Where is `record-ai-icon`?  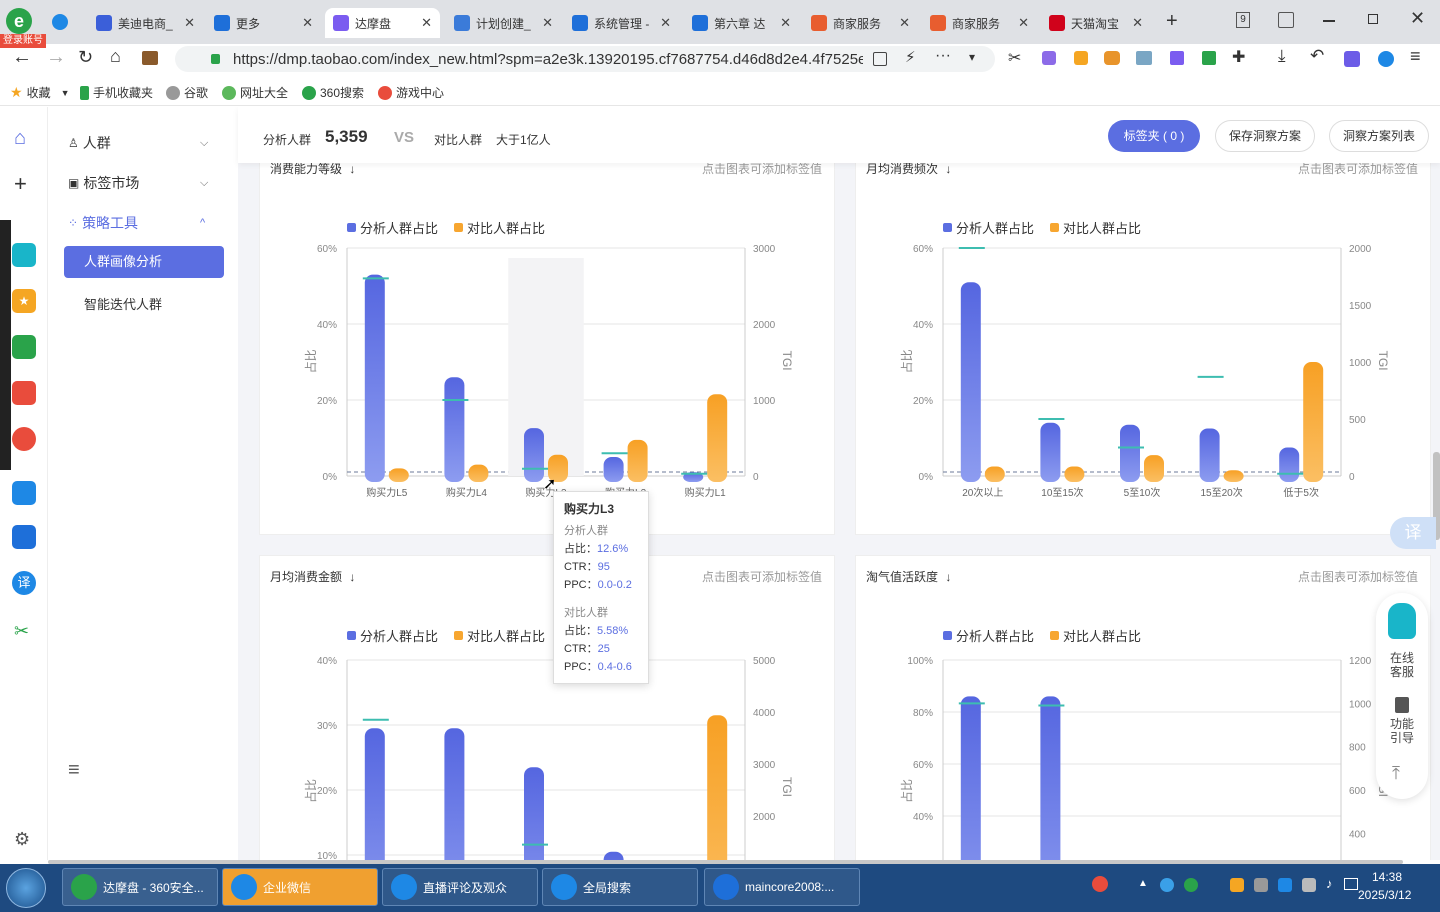 record-ai-icon is located at coordinates (24, 439).